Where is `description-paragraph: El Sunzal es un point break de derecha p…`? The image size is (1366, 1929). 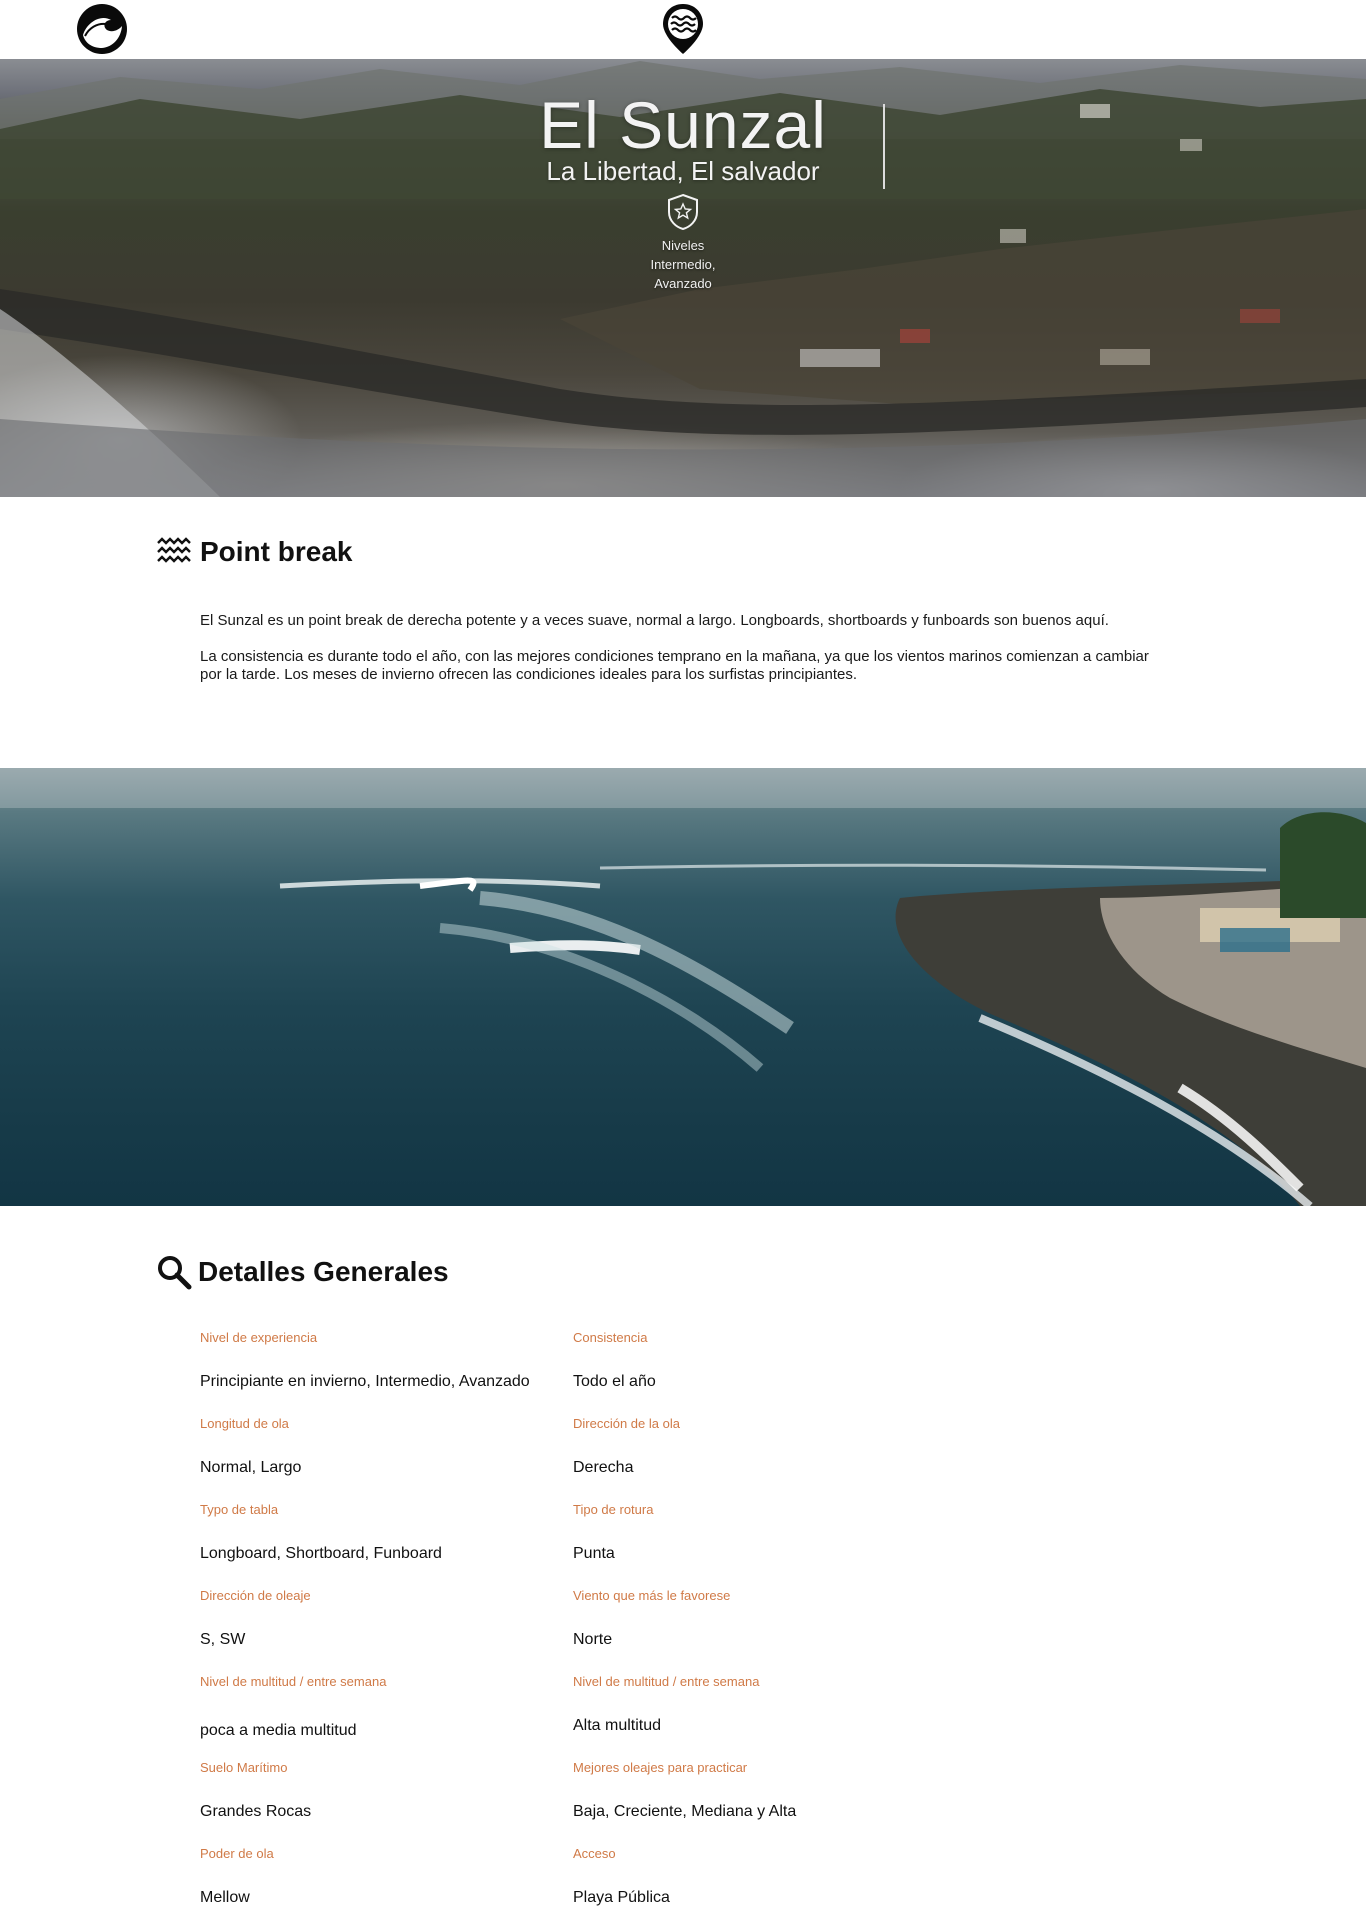
description-paragraph: El Sunzal es un point break de derecha p… is located at coordinates (654, 620).